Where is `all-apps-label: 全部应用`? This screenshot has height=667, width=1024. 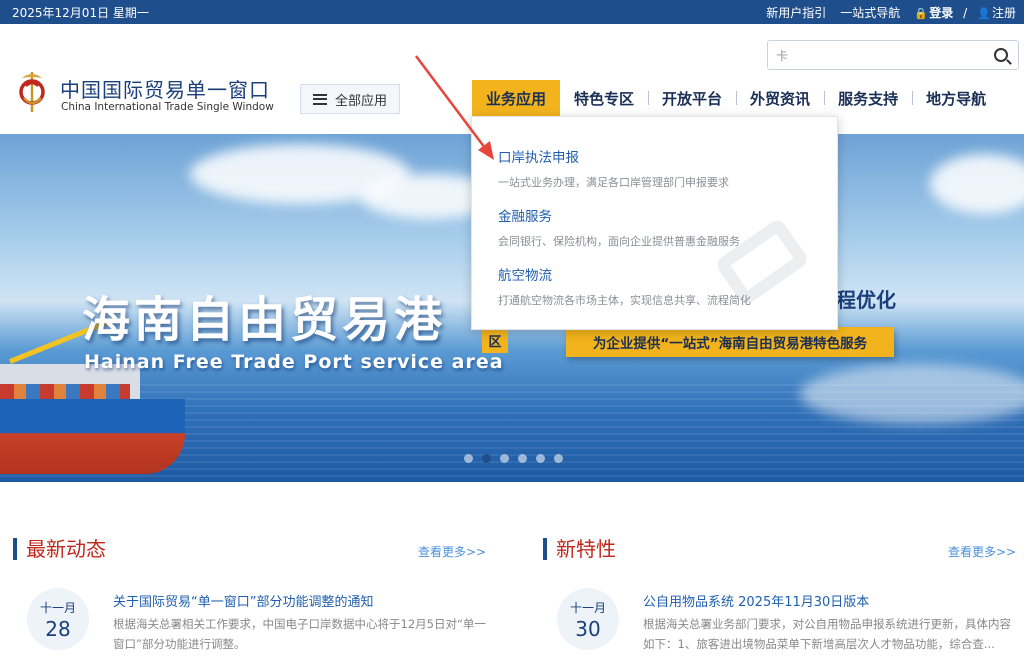
all-apps-label: 全部应用 is located at coordinates (360, 101).